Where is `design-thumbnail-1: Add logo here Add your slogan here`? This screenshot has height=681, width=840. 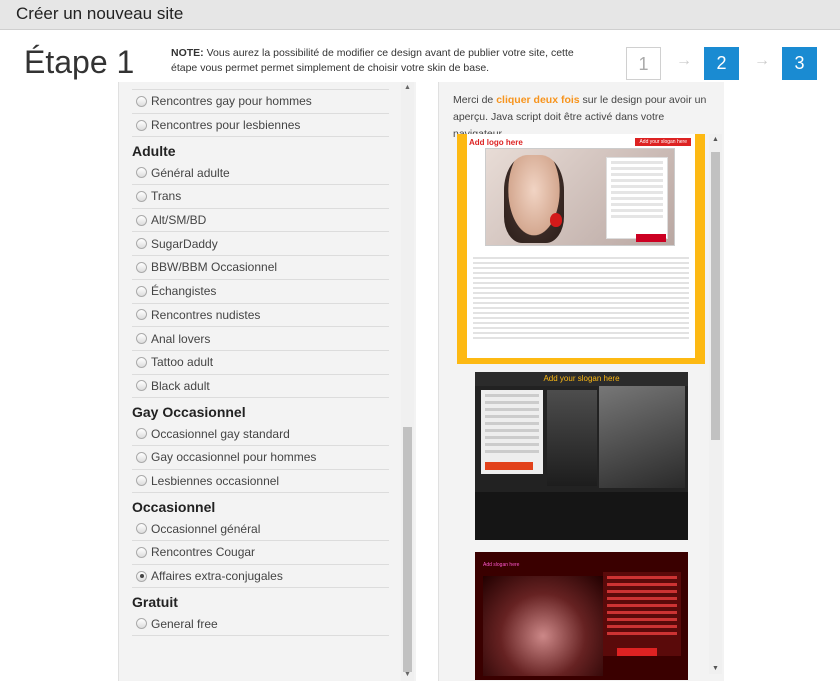 design-thumbnail-1: Add logo here Add your slogan here is located at coordinates (581, 249).